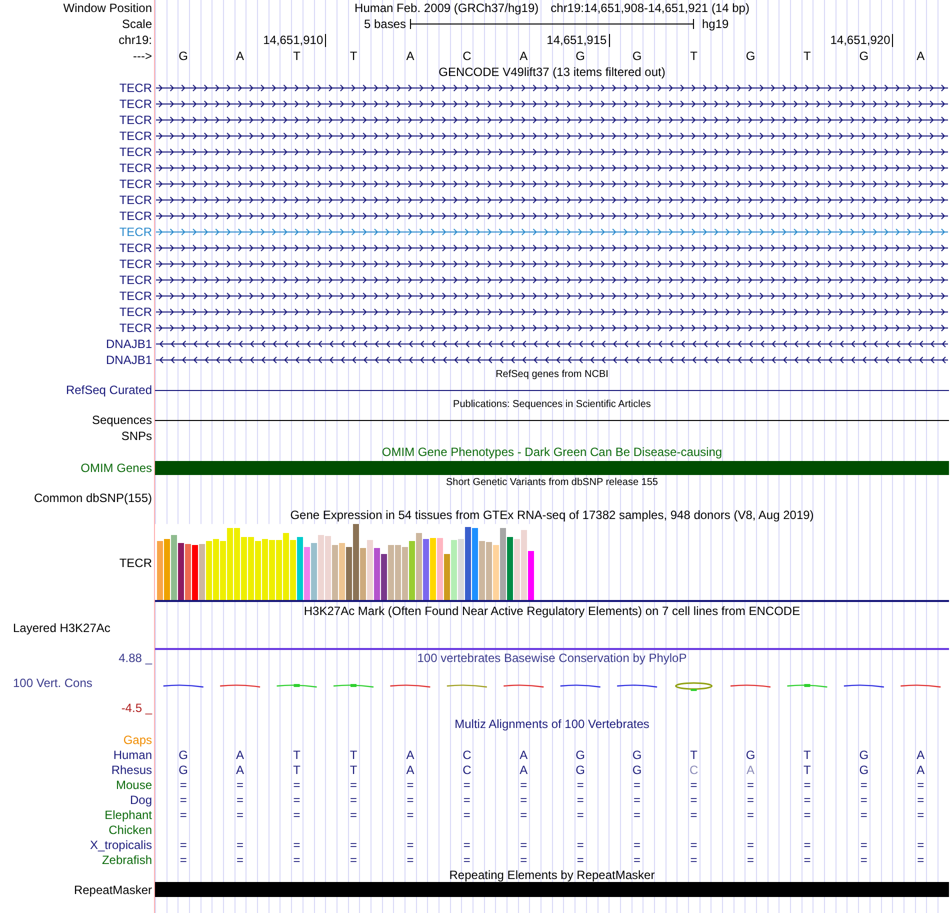 This screenshot has height=913, width=950. I want to click on base-letter: C, so click(467, 56).